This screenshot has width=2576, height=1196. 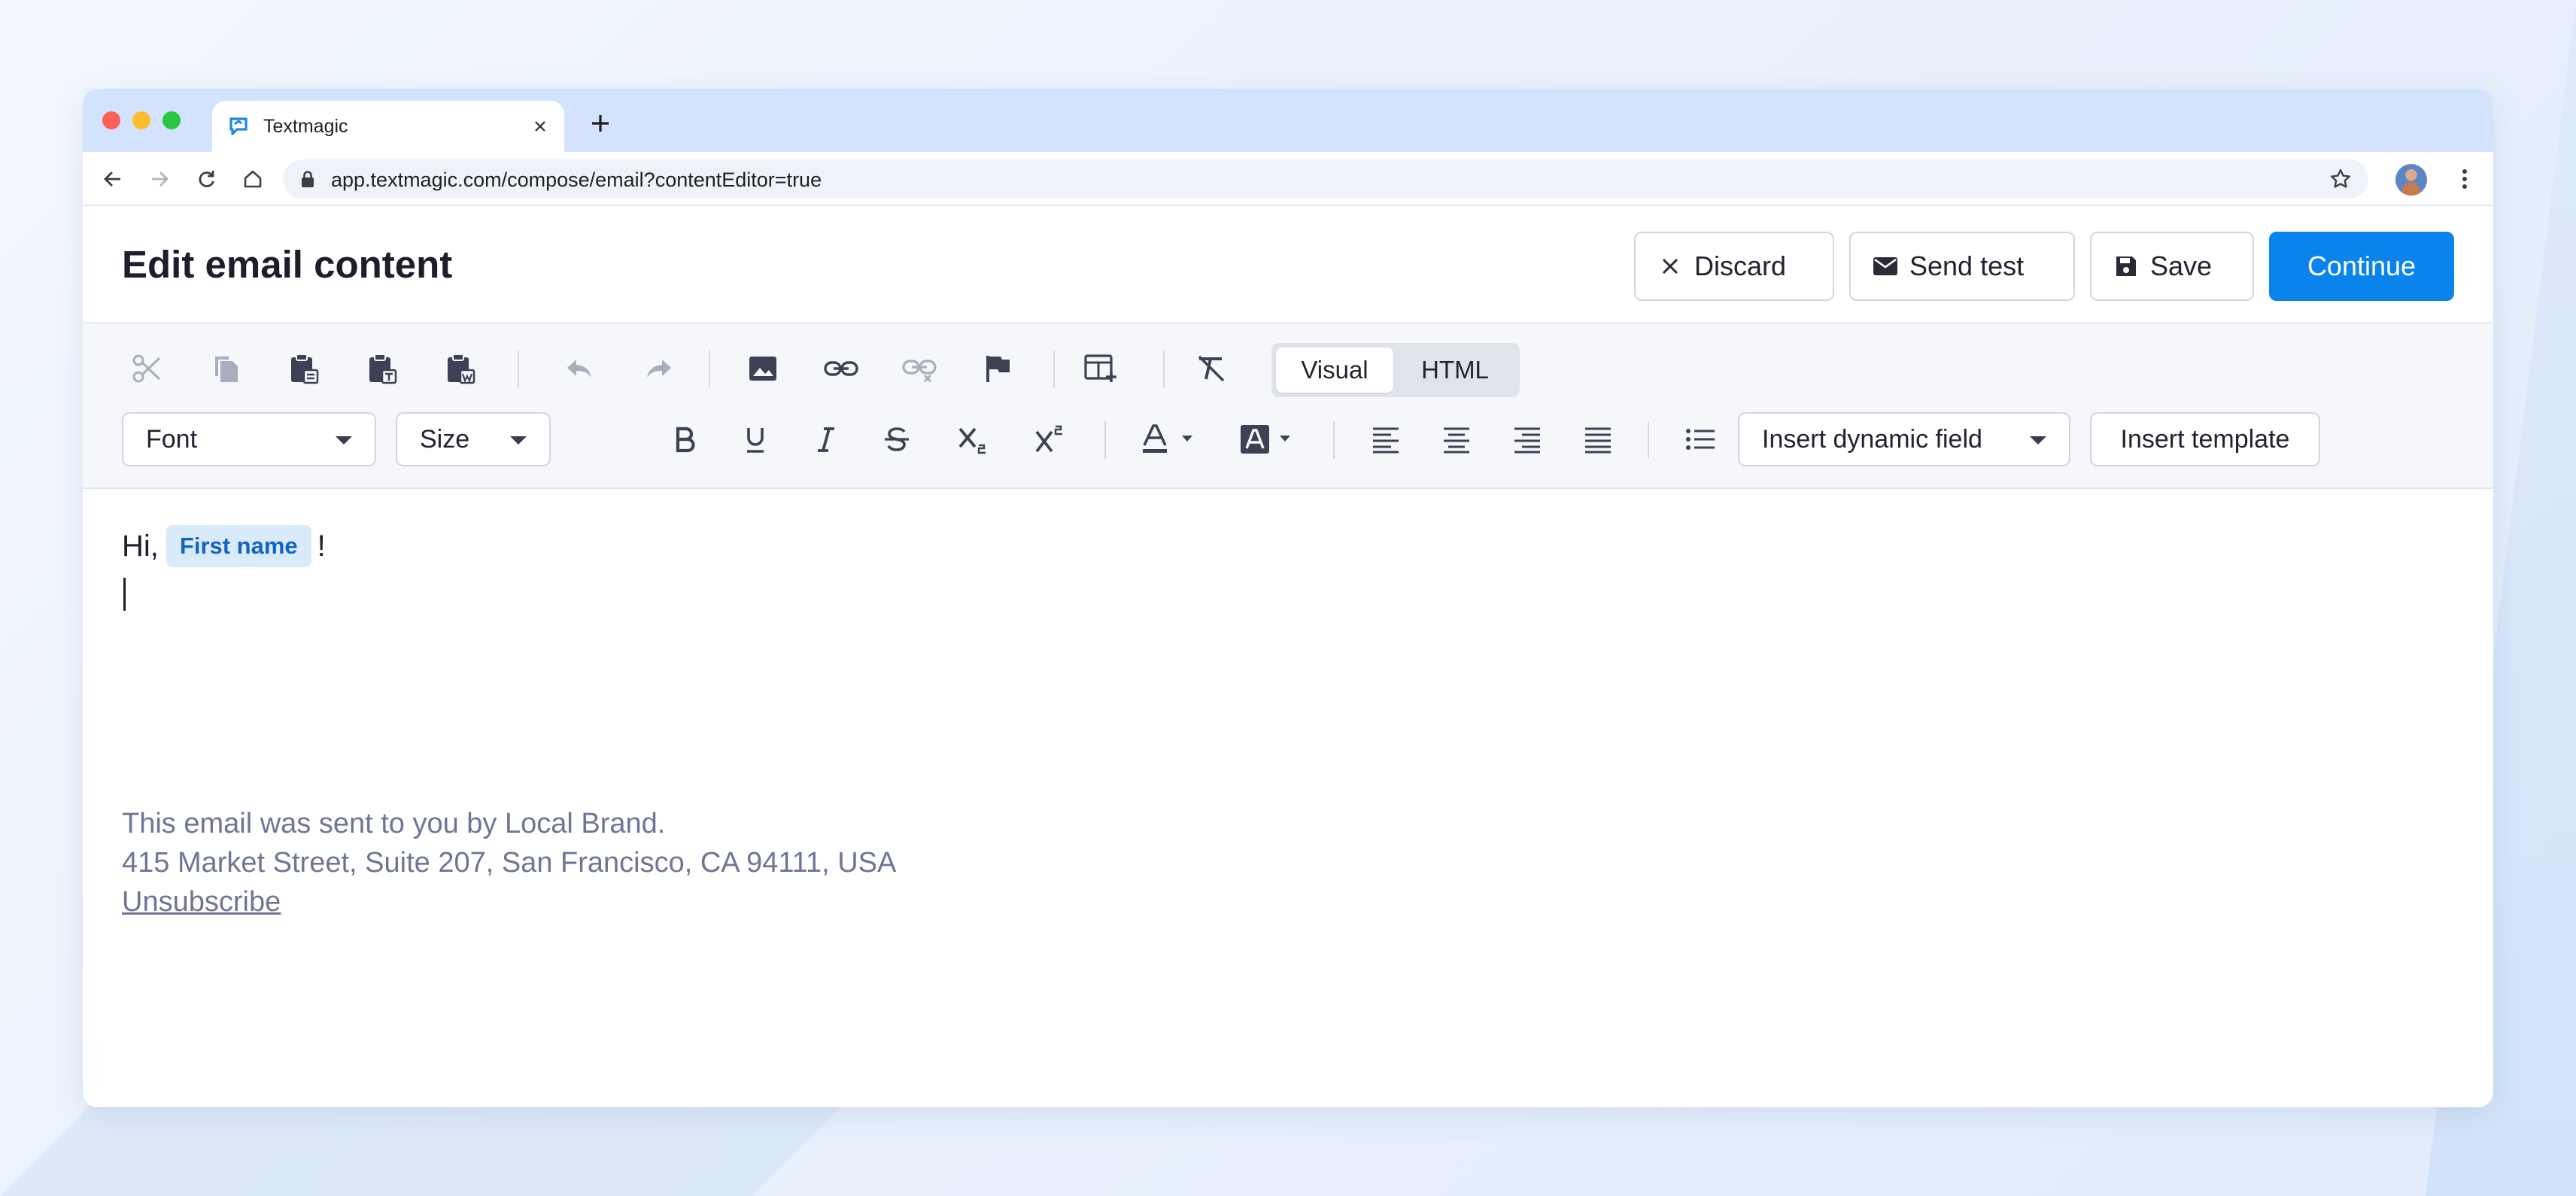 I want to click on browser-menu-icon, so click(x=2465, y=179).